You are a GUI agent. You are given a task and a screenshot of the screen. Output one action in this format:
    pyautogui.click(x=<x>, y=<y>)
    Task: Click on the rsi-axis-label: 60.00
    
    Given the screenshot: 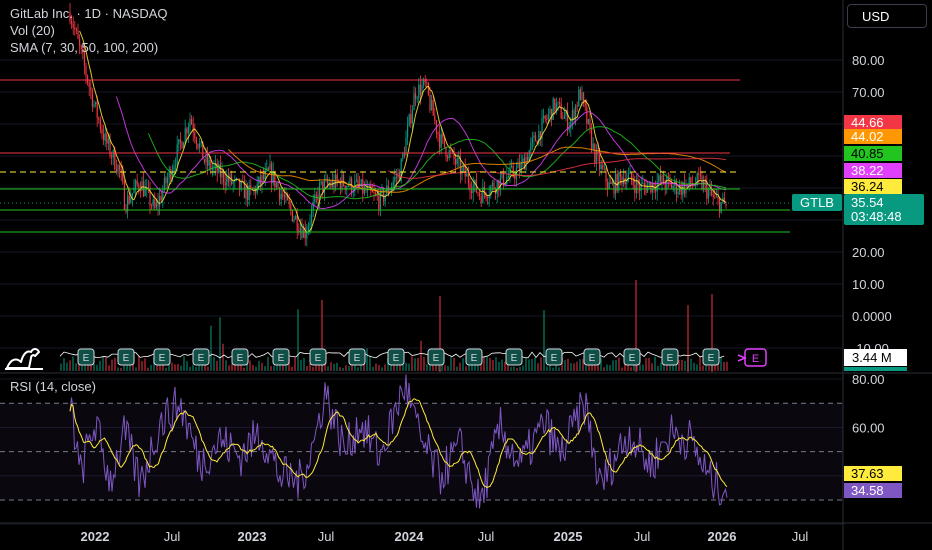 What is the action you would take?
    pyautogui.click(x=868, y=427)
    